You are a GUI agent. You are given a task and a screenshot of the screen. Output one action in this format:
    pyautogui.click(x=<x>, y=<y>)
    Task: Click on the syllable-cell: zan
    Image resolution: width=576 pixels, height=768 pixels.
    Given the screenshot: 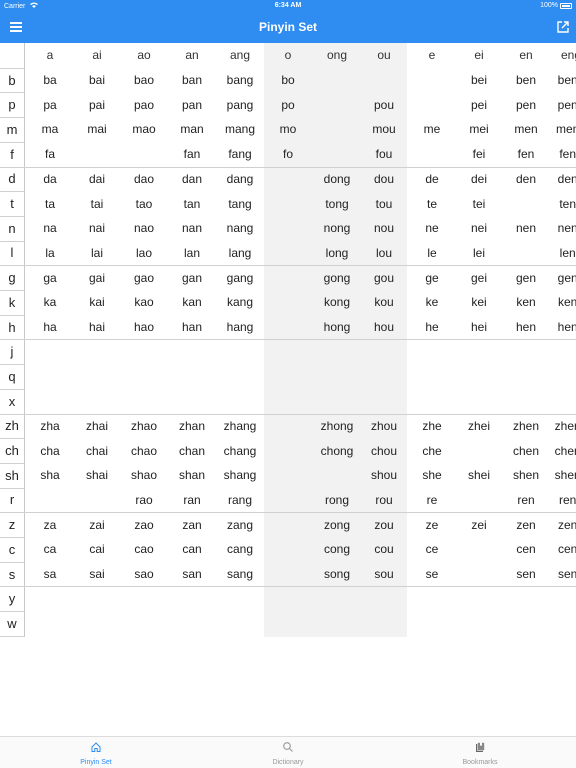 What is the action you would take?
    pyautogui.click(x=192, y=524)
    